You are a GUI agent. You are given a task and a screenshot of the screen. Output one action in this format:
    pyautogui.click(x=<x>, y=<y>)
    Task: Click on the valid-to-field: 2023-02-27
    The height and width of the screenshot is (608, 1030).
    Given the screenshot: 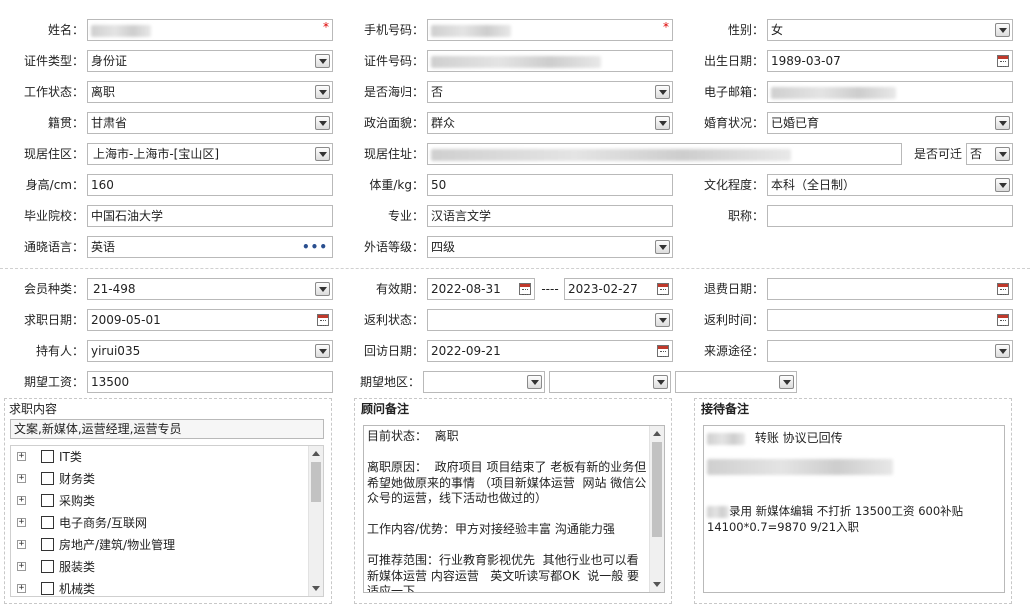 What is the action you would take?
    pyautogui.click(x=618, y=289)
    